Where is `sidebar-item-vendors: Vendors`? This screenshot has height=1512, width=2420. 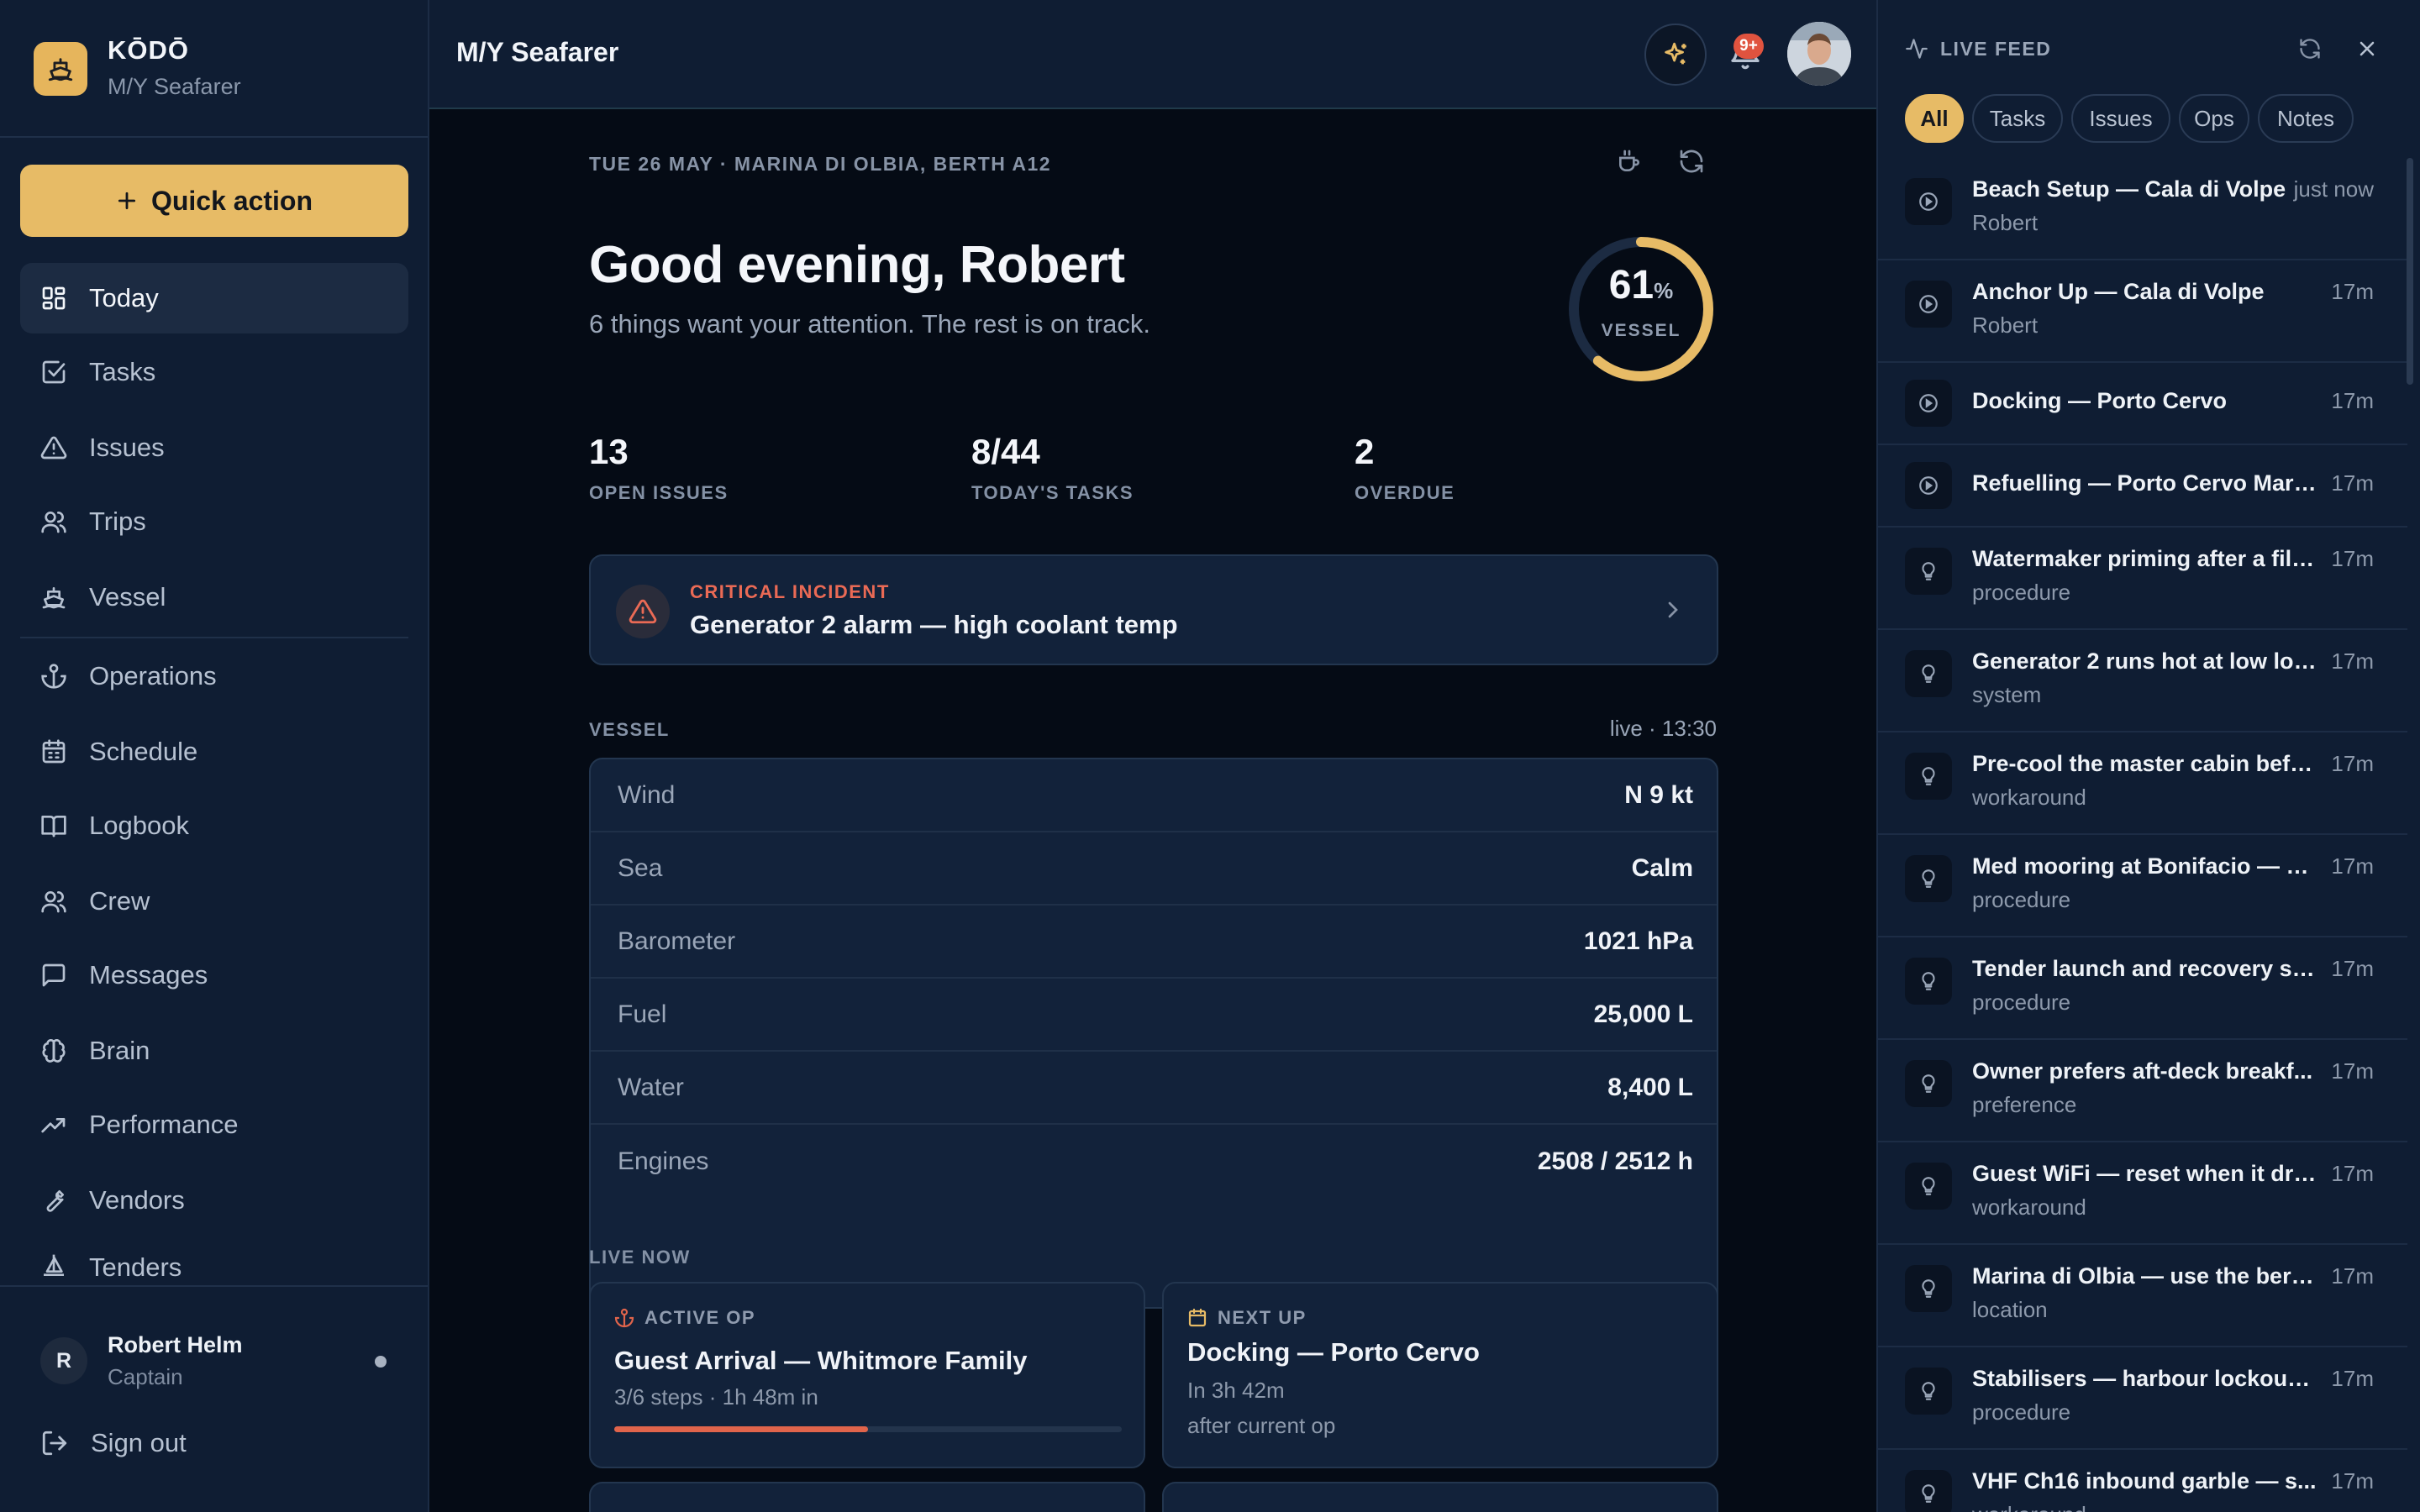 sidebar-item-vendors: Vendors is located at coordinates (214, 1200).